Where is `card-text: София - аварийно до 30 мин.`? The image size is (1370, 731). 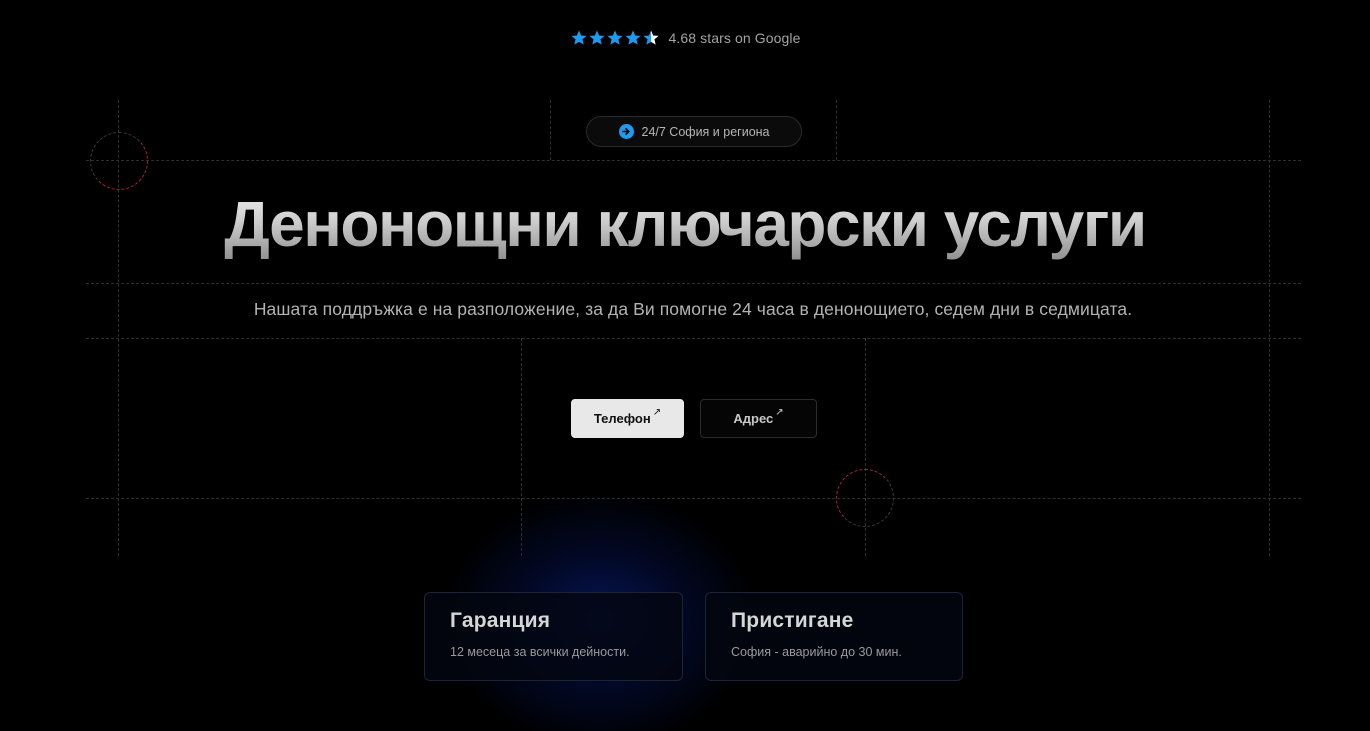
card-text: София - аварийно до 30 мин. is located at coordinates (816, 652).